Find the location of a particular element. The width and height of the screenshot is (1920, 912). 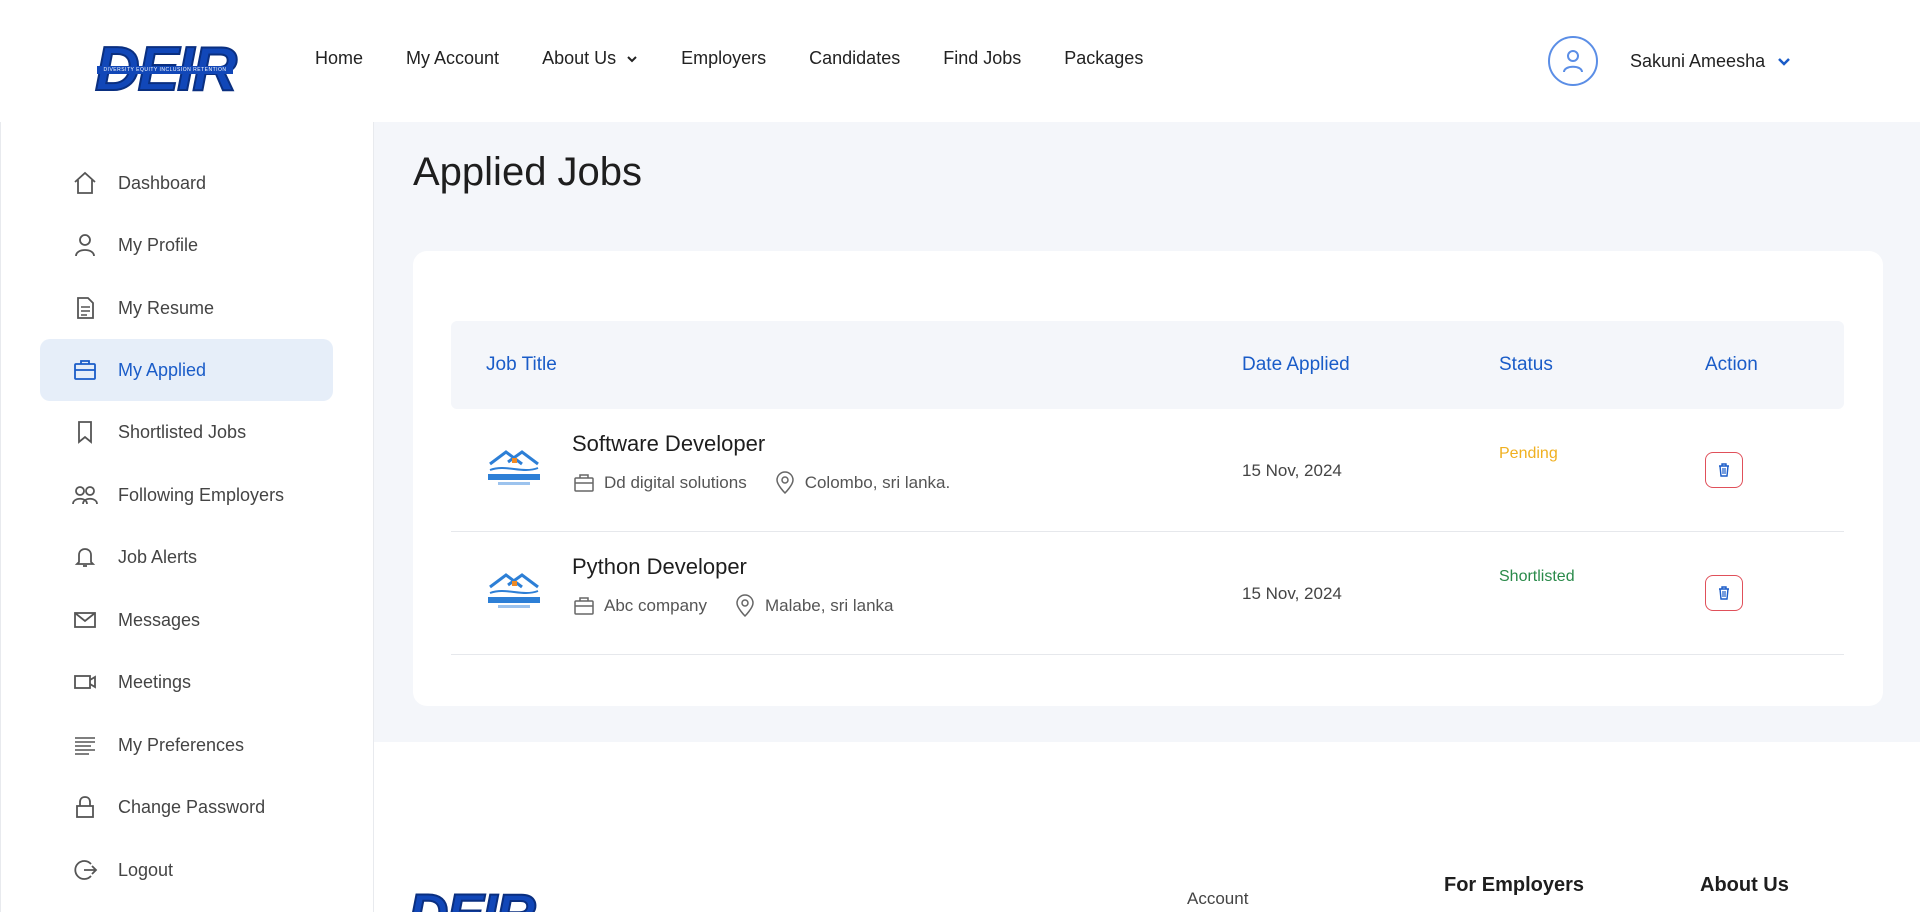

bell-icon is located at coordinates (85, 557).